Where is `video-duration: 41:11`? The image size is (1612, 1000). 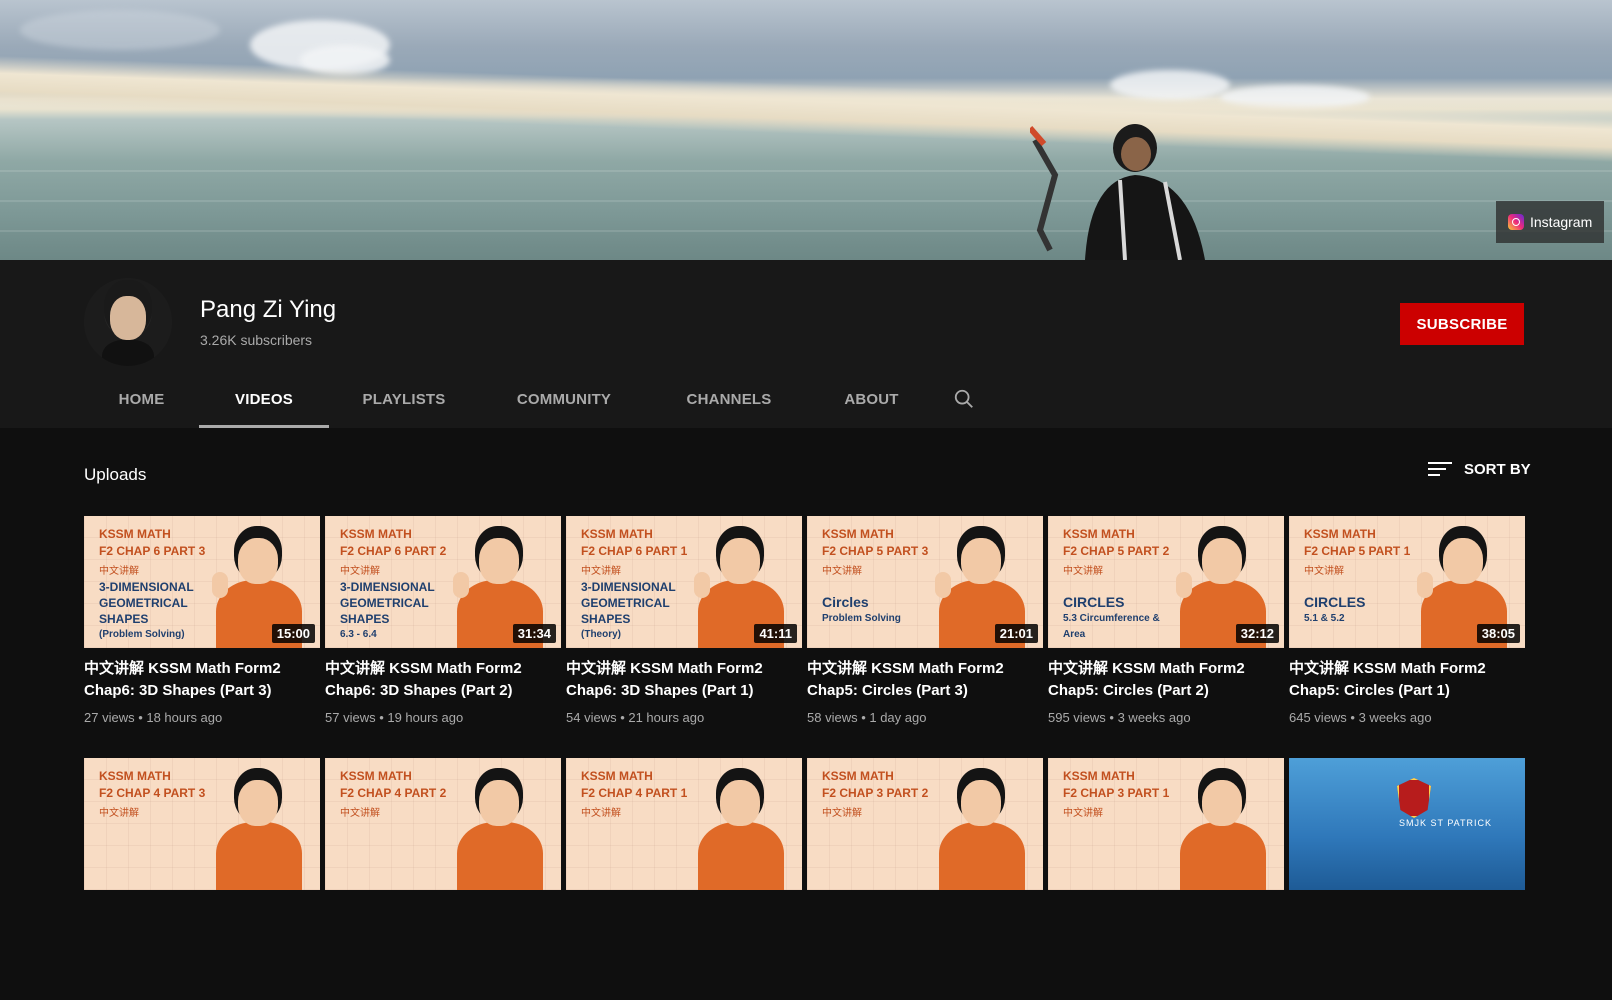 video-duration: 41:11 is located at coordinates (775, 633).